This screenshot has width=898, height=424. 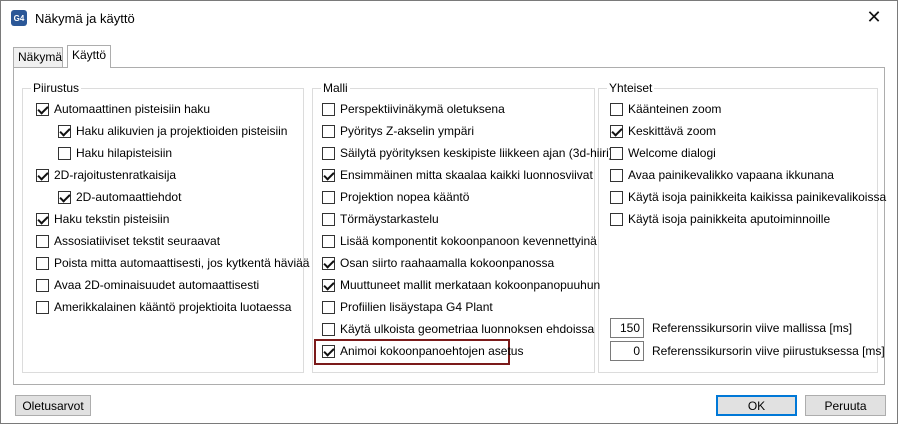 I want to click on malli-item: Projektion nopea kääntö, so click(x=395, y=197).